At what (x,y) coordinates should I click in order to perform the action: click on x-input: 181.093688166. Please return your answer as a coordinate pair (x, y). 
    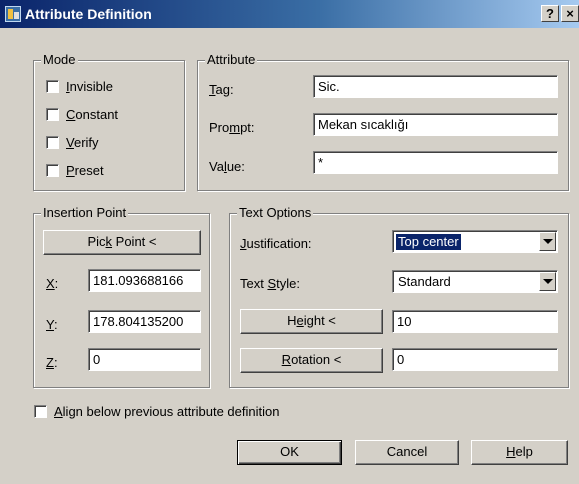
    Looking at the image, I should click on (144, 280).